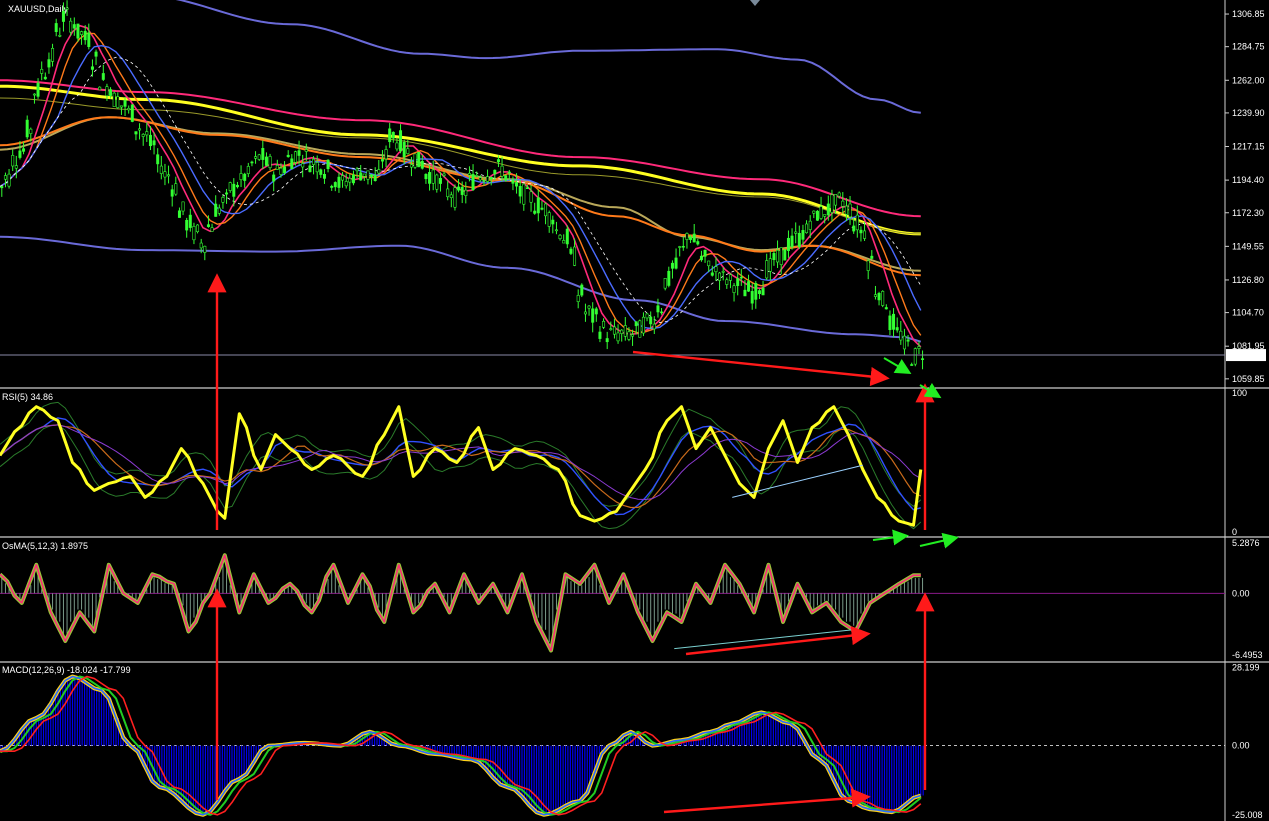 This screenshot has height=821, width=1269. What do you see at coordinates (797, 481) in the screenshot?
I see `rsi-trendline` at bounding box center [797, 481].